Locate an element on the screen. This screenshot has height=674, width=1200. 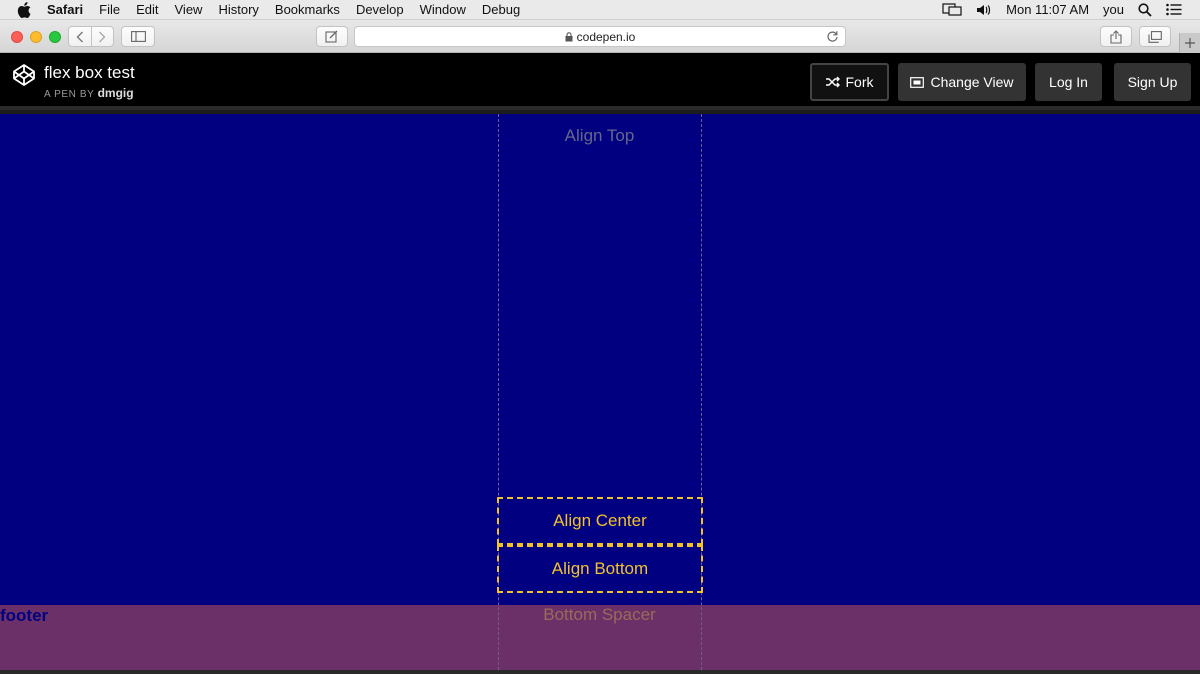
menubar-clock: Mon 11:07 AM is located at coordinates (1047, 9).